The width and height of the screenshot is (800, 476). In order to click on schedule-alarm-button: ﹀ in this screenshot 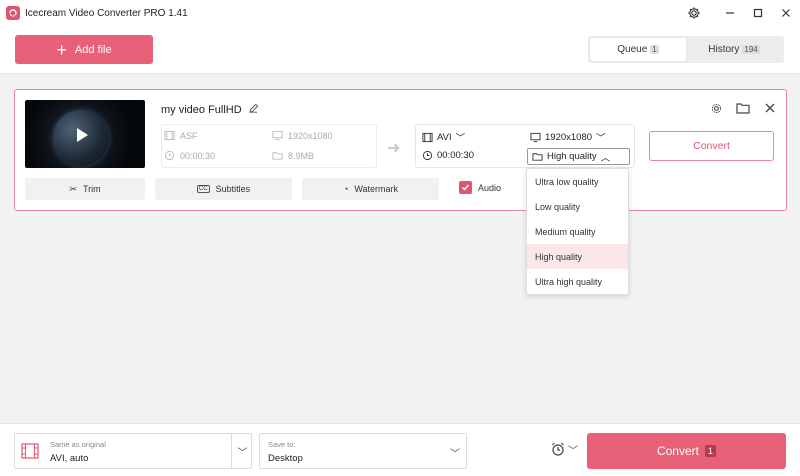, I will do `click(564, 449)`.